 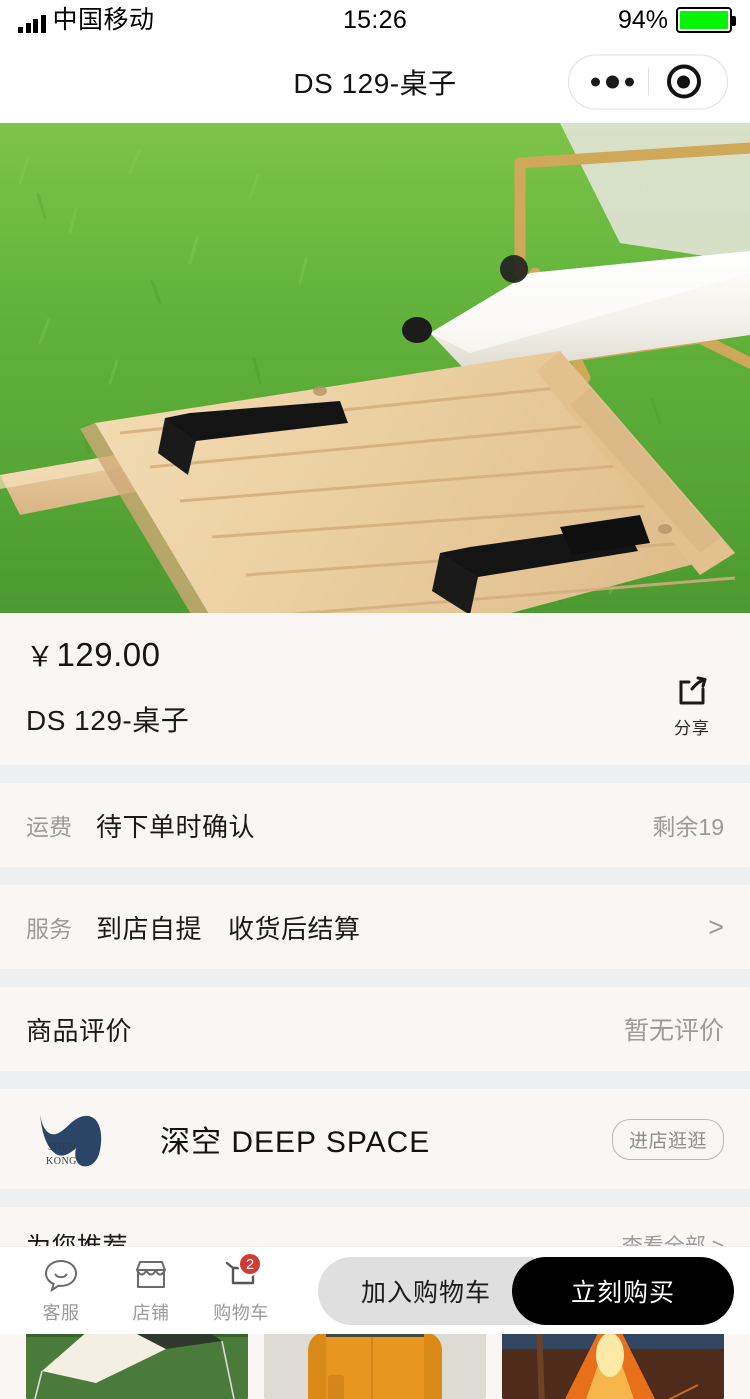 What do you see at coordinates (61, 1161) in the screenshot?
I see `svg-text: KONG` at bounding box center [61, 1161].